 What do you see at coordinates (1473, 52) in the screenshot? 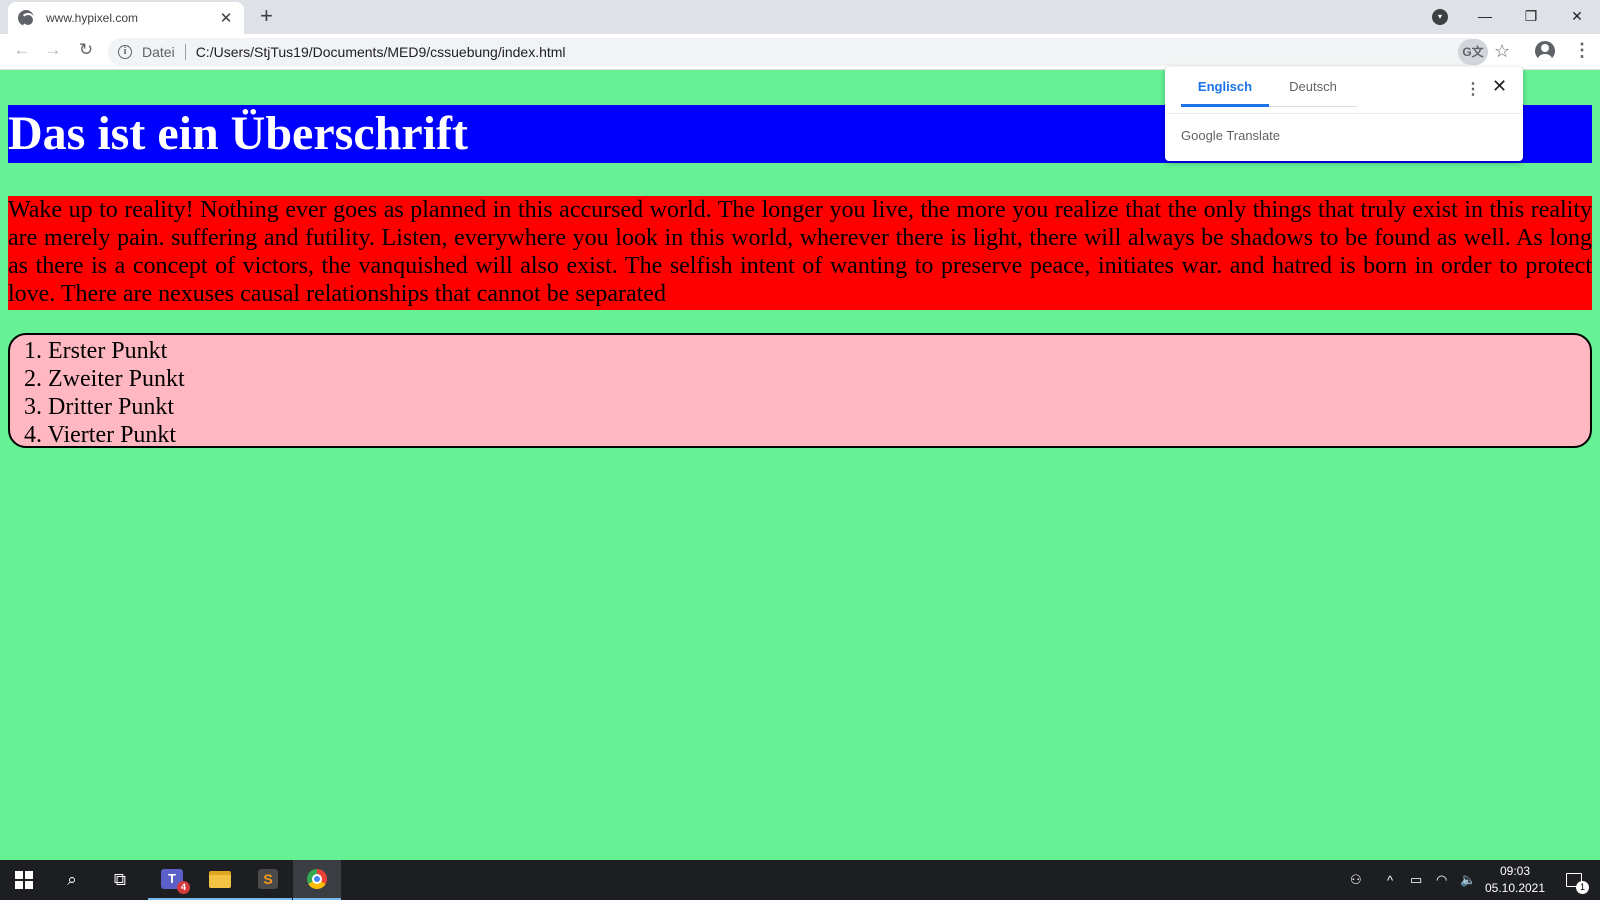
I see `translate-icon: G文` at bounding box center [1473, 52].